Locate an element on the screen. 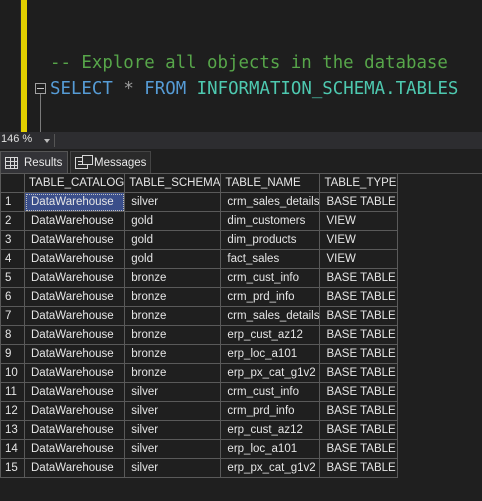 The image size is (482, 501). zoom-level: 146 % is located at coordinates (16, 139).